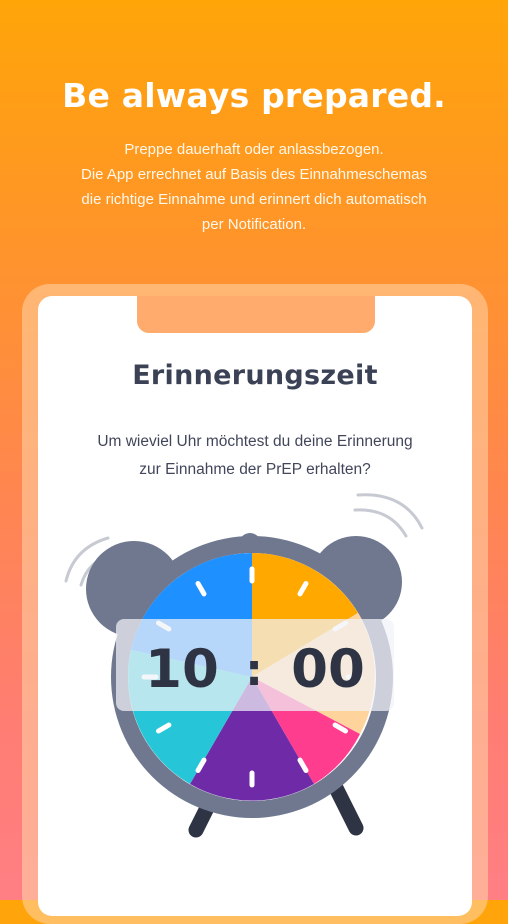 The height and width of the screenshot is (924, 508). Describe the element at coordinates (254, 224) in the screenshot. I see `hero-description-line: per Notification.` at that location.